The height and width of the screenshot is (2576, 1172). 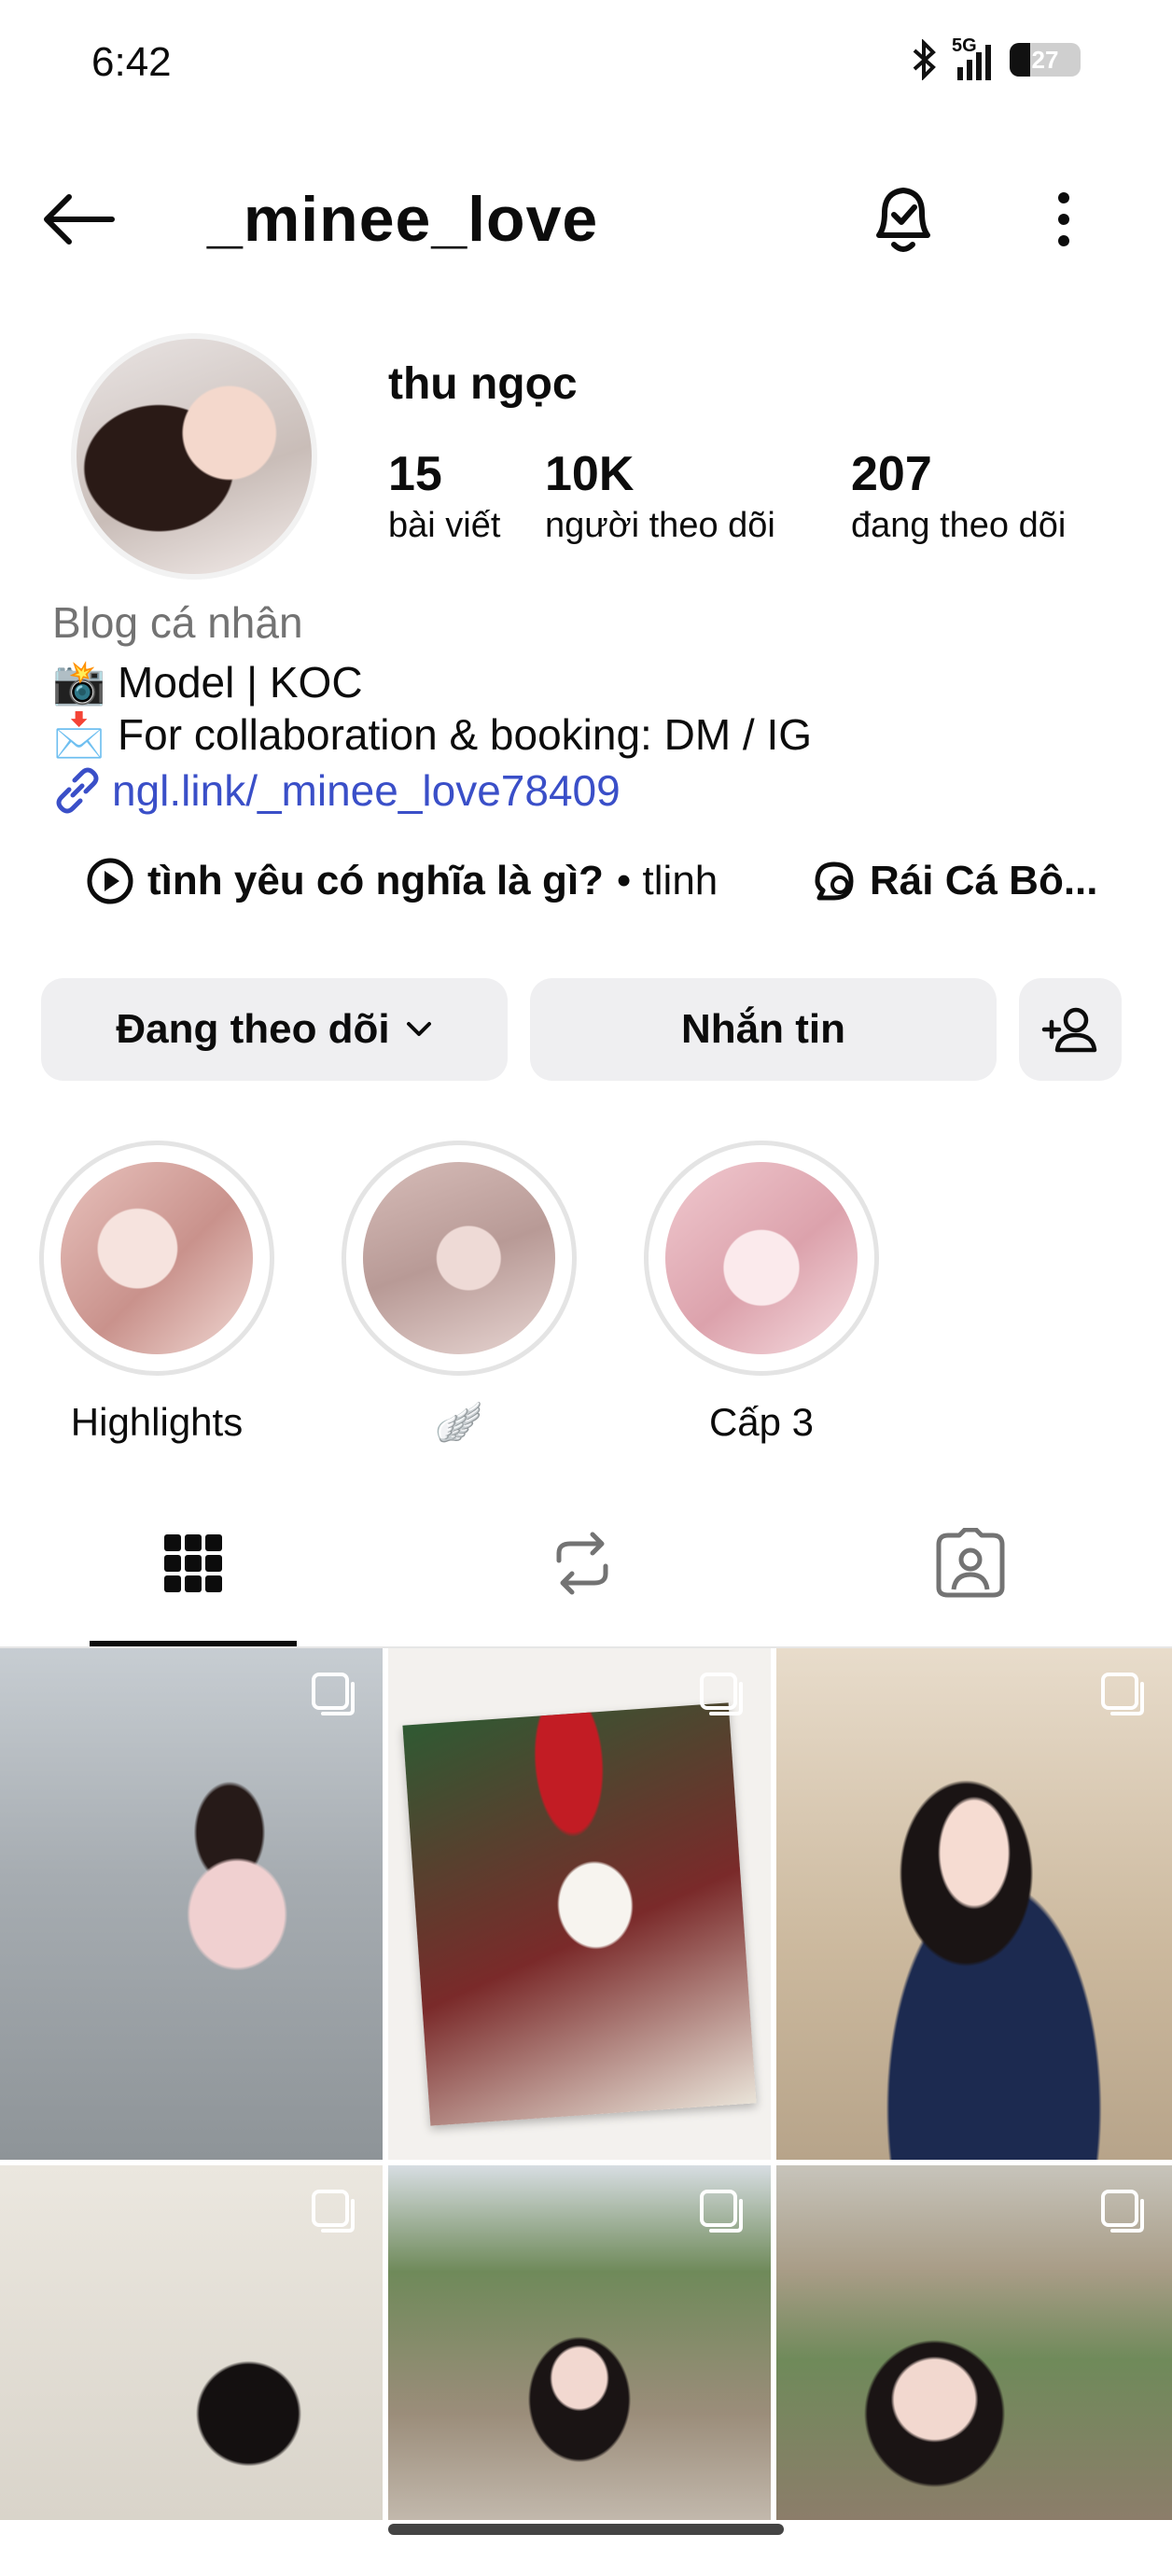 What do you see at coordinates (253, 1029) in the screenshot?
I see `following-button-label: Đang theo dõi` at bounding box center [253, 1029].